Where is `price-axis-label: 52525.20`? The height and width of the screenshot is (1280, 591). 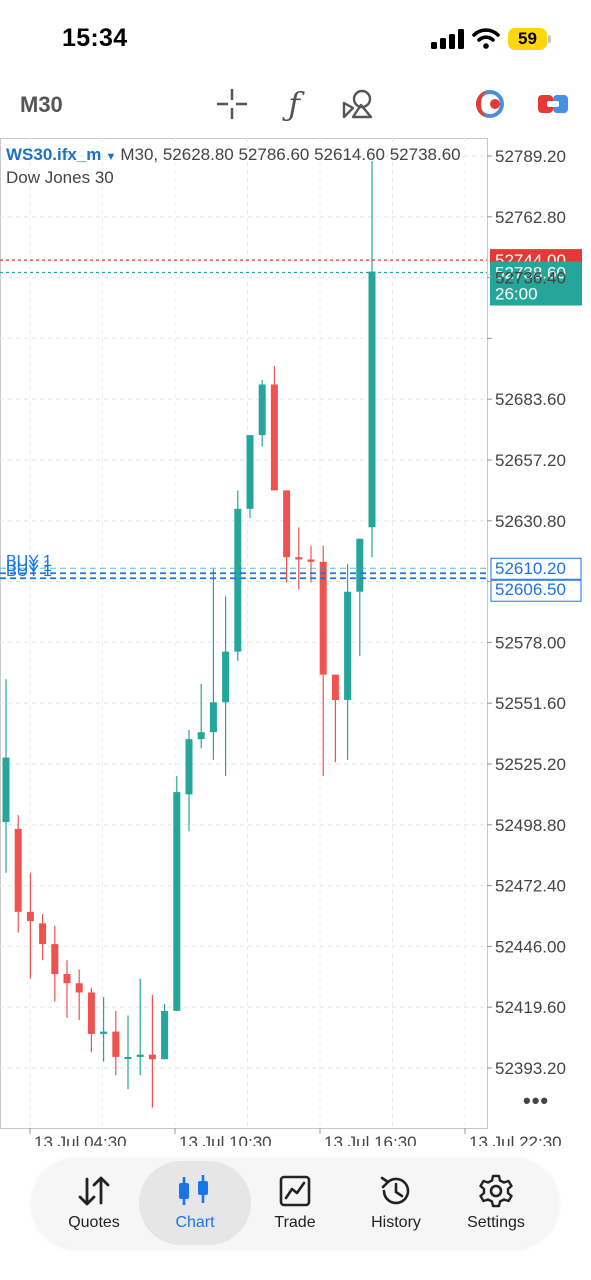
price-axis-label: 52525.20 is located at coordinates (530, 764).